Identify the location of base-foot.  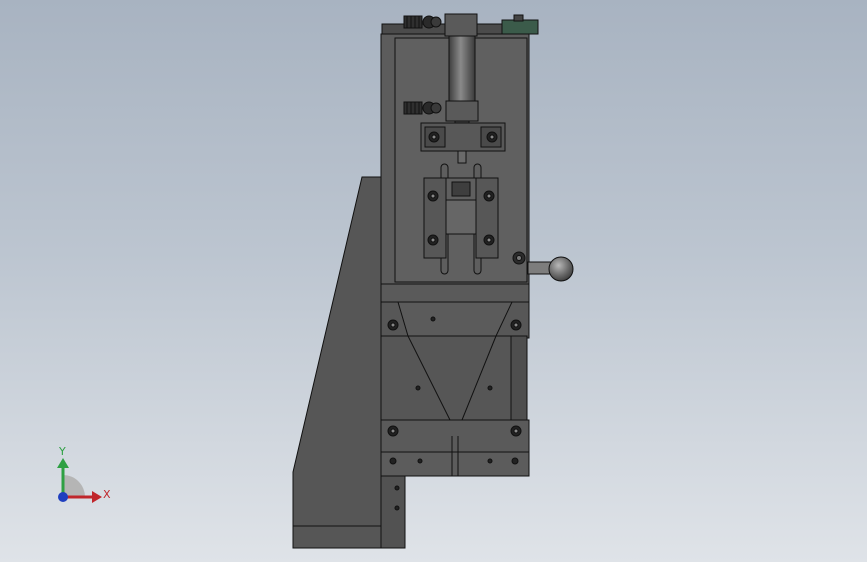
(393, 512).